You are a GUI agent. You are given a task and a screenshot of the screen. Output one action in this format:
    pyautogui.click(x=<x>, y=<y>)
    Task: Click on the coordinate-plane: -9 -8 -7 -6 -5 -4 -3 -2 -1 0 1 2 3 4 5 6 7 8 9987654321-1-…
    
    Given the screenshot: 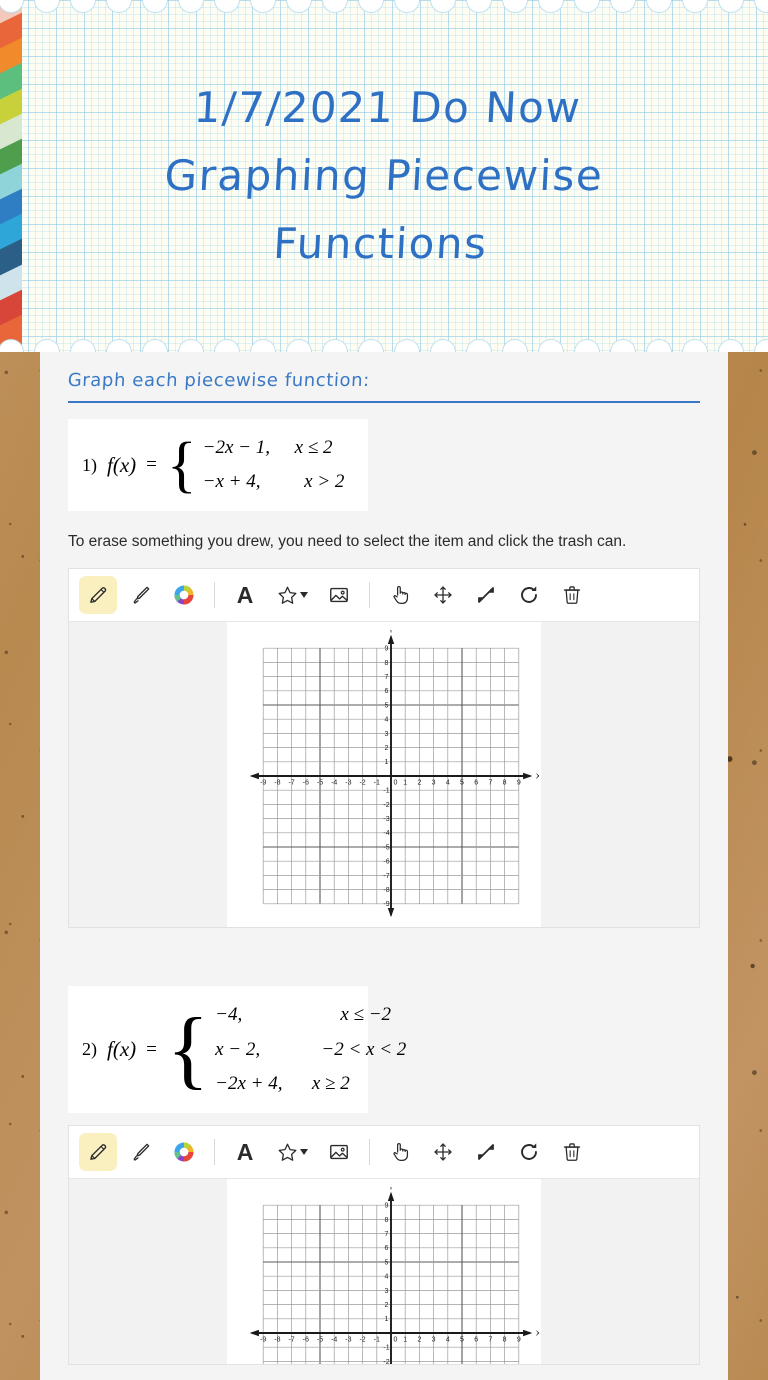 What is the action you would take?
    pyautogui.click(x=395, y=1274)
    